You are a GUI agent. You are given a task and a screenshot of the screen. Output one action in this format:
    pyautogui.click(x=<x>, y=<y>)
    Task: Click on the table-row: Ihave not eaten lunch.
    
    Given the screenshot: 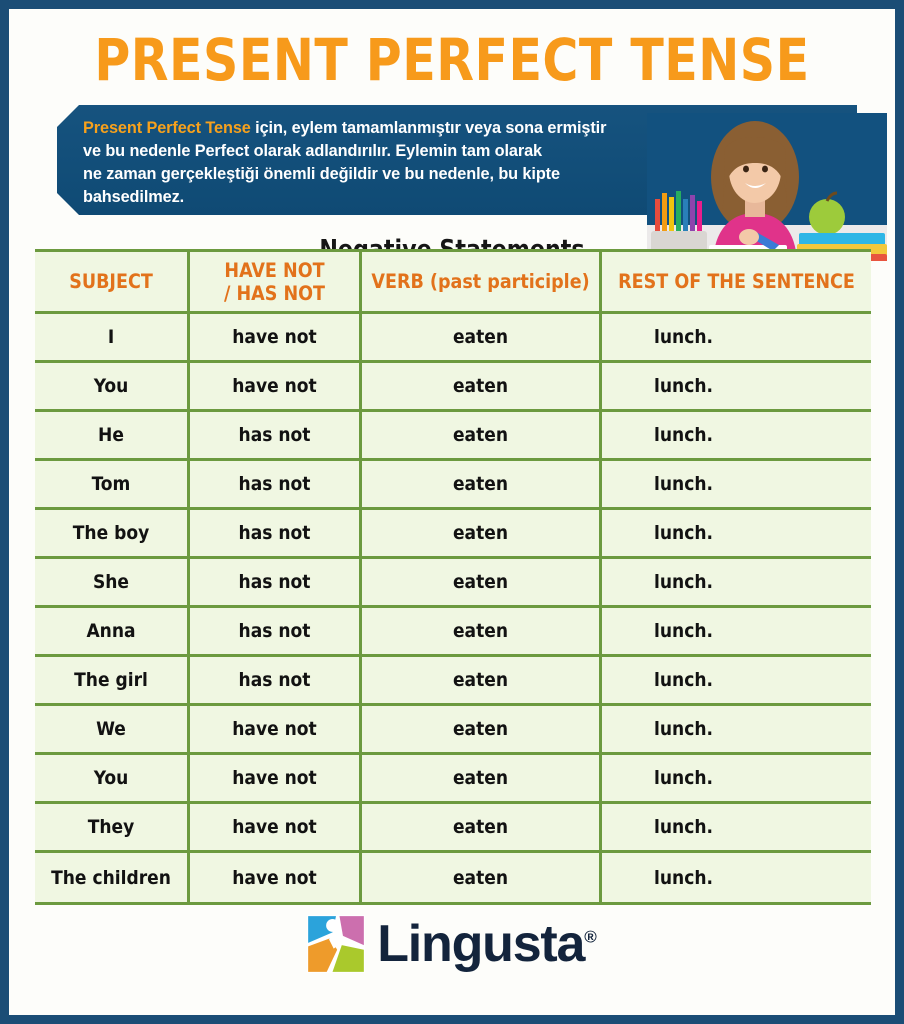 What is the action you would take?
    pyautogui.click(x=453, y=338)
    